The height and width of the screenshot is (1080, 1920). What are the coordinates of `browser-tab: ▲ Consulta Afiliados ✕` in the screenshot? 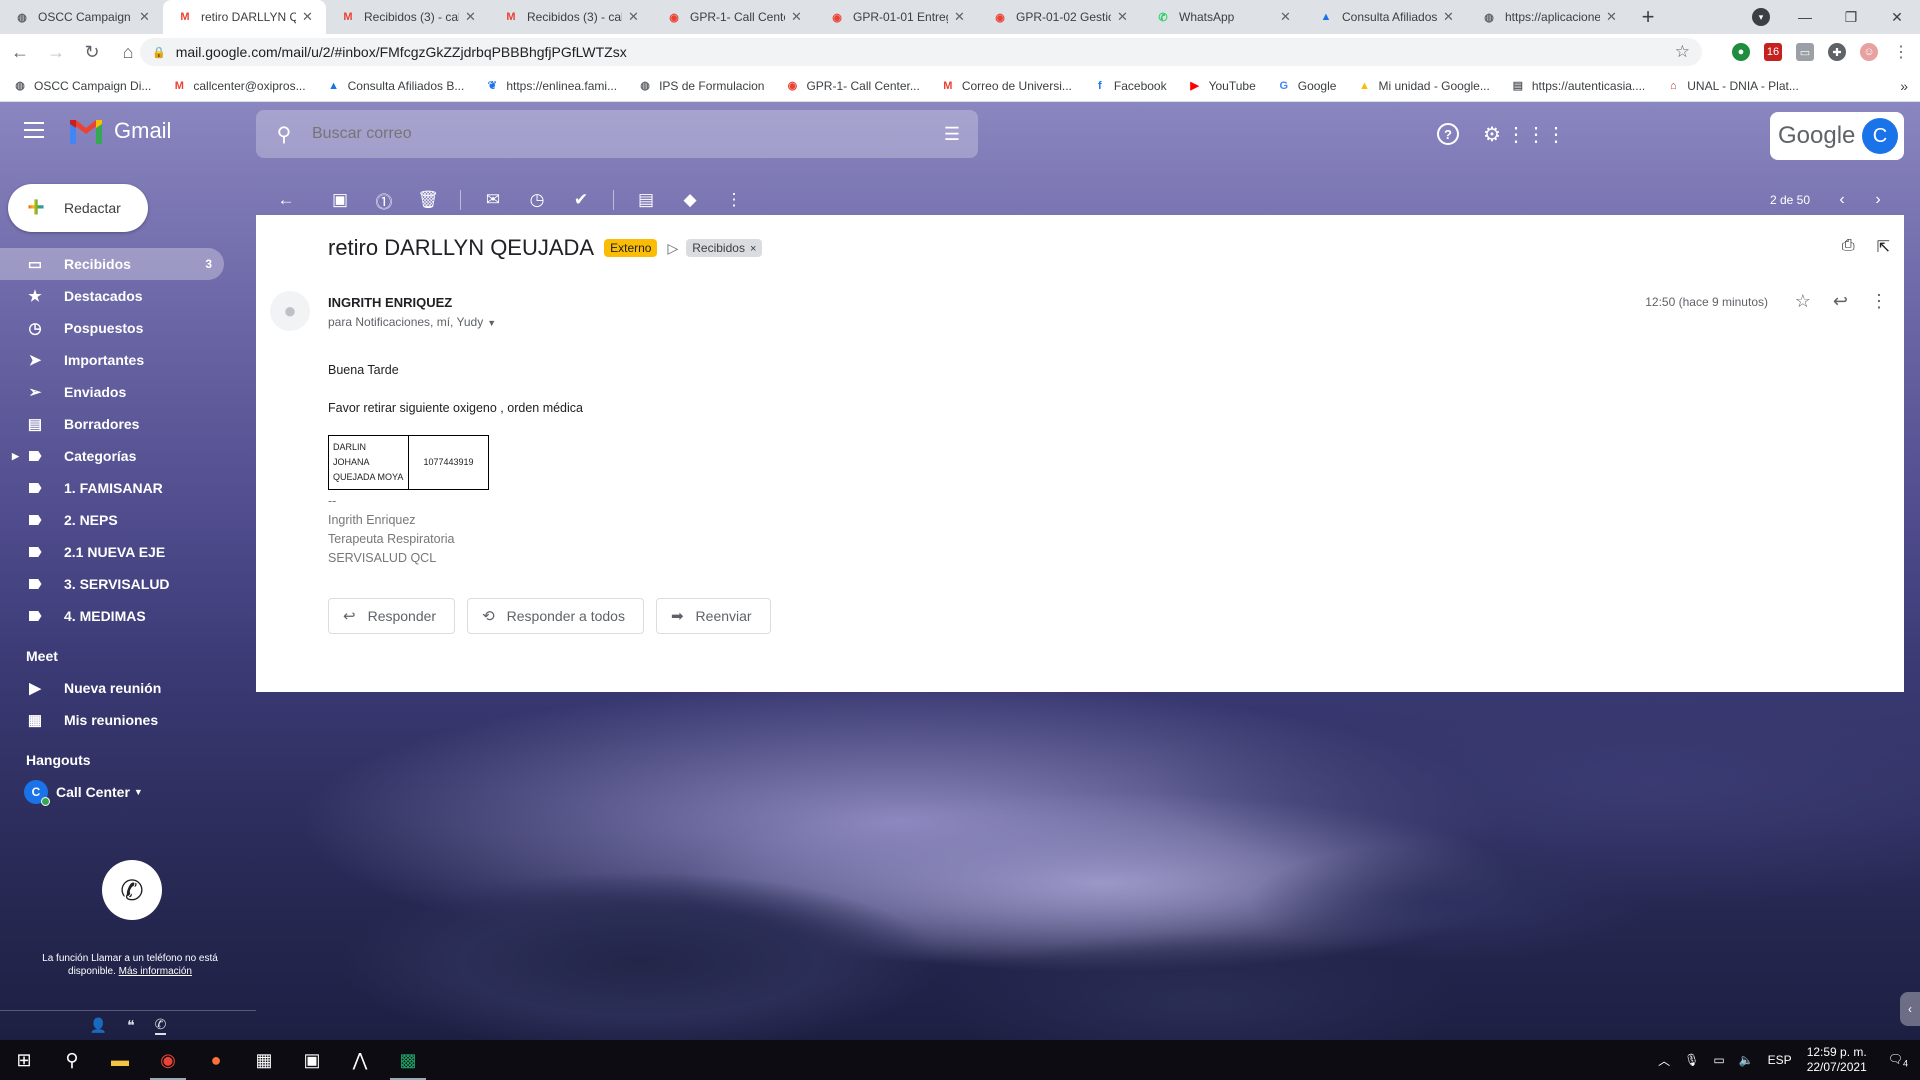 It's located at (1385, 17).